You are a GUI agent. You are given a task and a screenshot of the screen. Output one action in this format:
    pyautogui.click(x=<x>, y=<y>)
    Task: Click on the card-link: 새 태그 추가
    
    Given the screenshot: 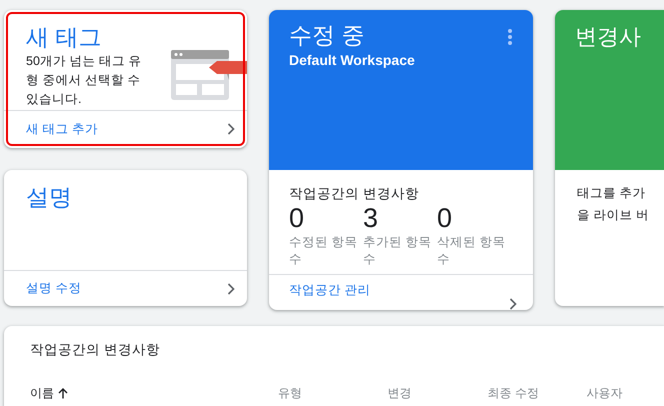 What is the action you would take?
    pyautogui.click(x=62, y=129)
    